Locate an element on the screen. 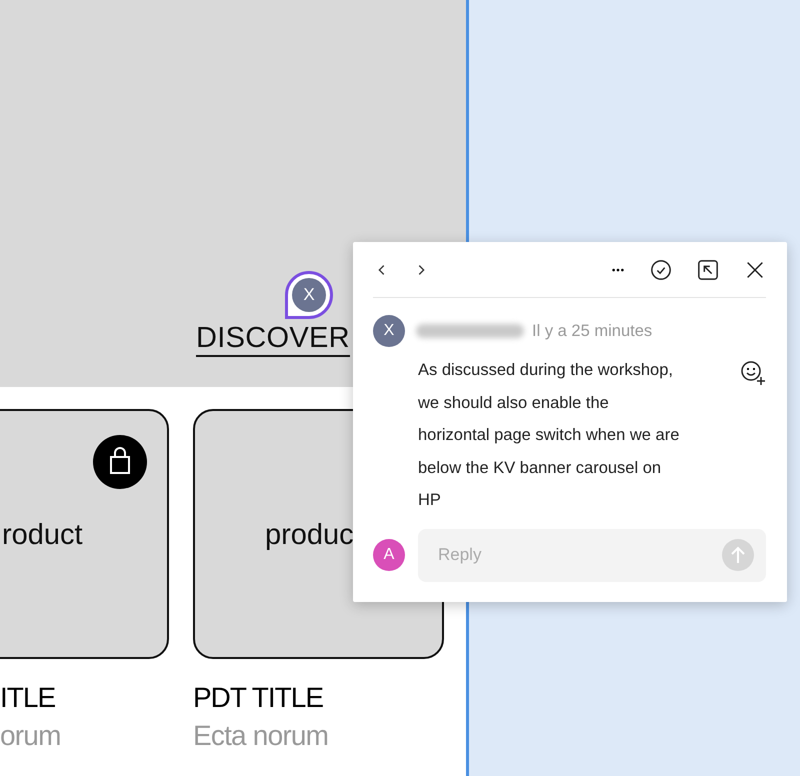 The height and width of the screenshot is (776, 800). shopping-bag-icon is located at coordinates (120, 462).